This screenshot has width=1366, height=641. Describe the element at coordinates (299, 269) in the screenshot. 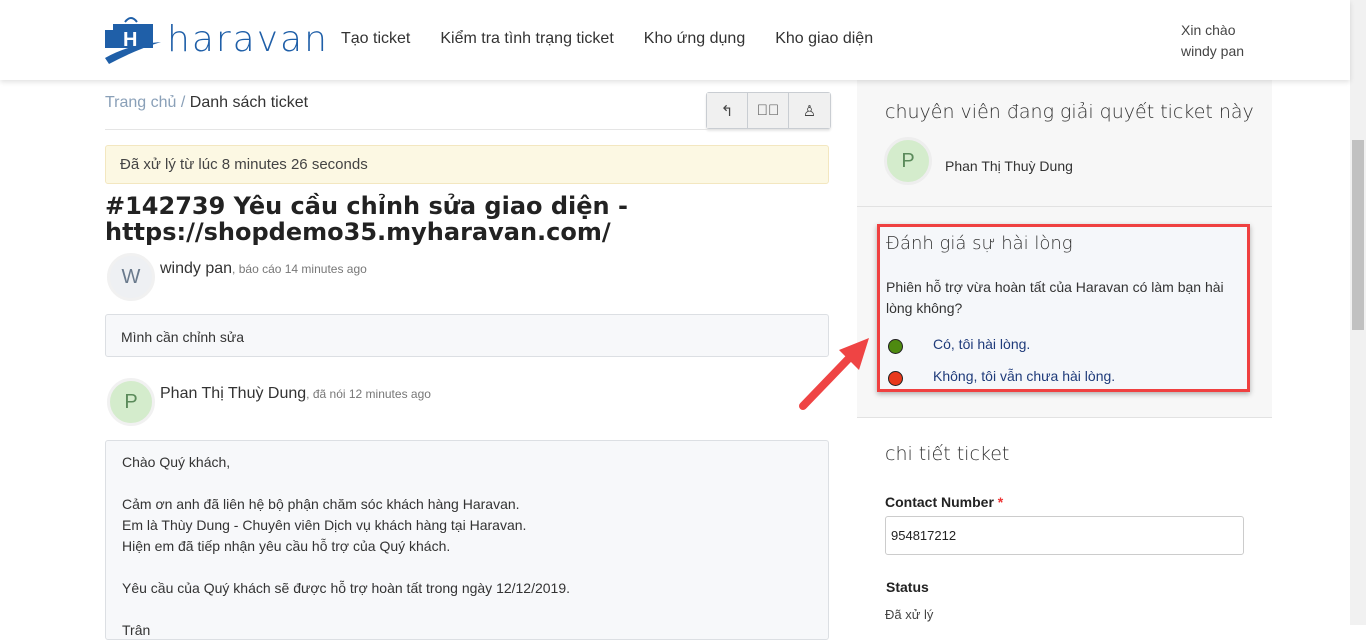

I see `comment-meta: , báo cáo 14 minutes ago` at that location.